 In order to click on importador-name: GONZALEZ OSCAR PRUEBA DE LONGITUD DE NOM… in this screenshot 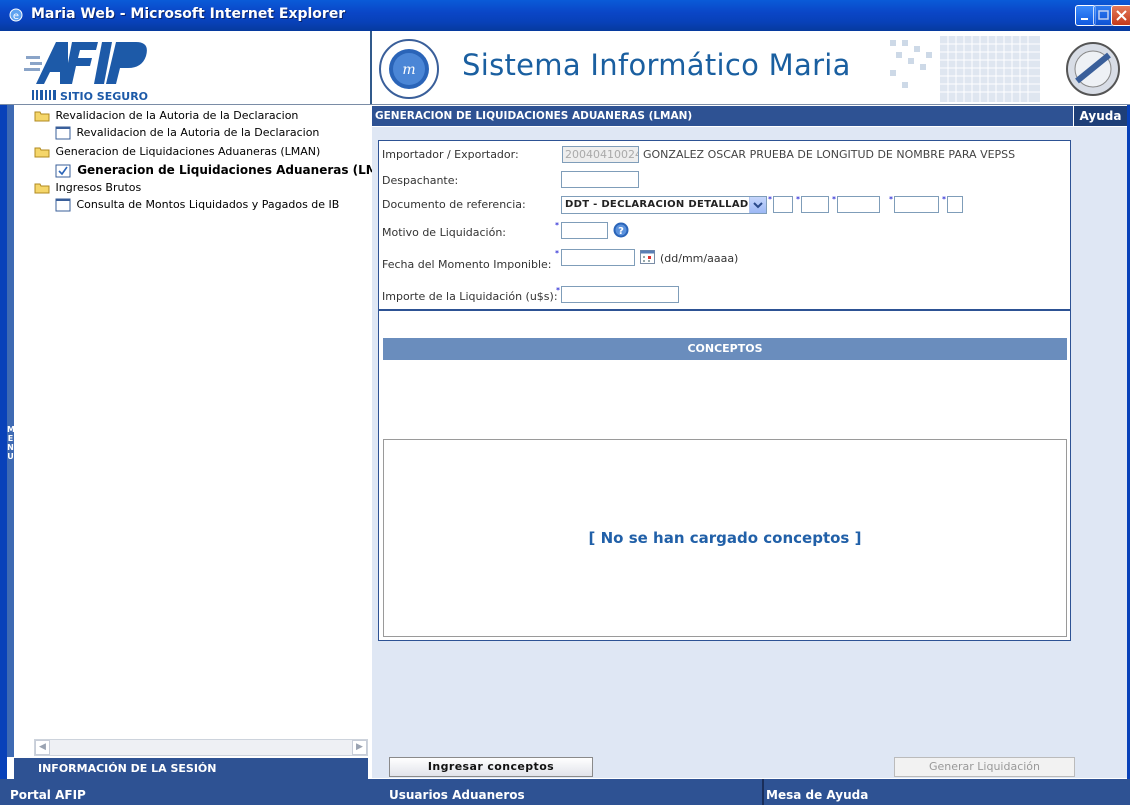, I will do `click(829, 154)`.